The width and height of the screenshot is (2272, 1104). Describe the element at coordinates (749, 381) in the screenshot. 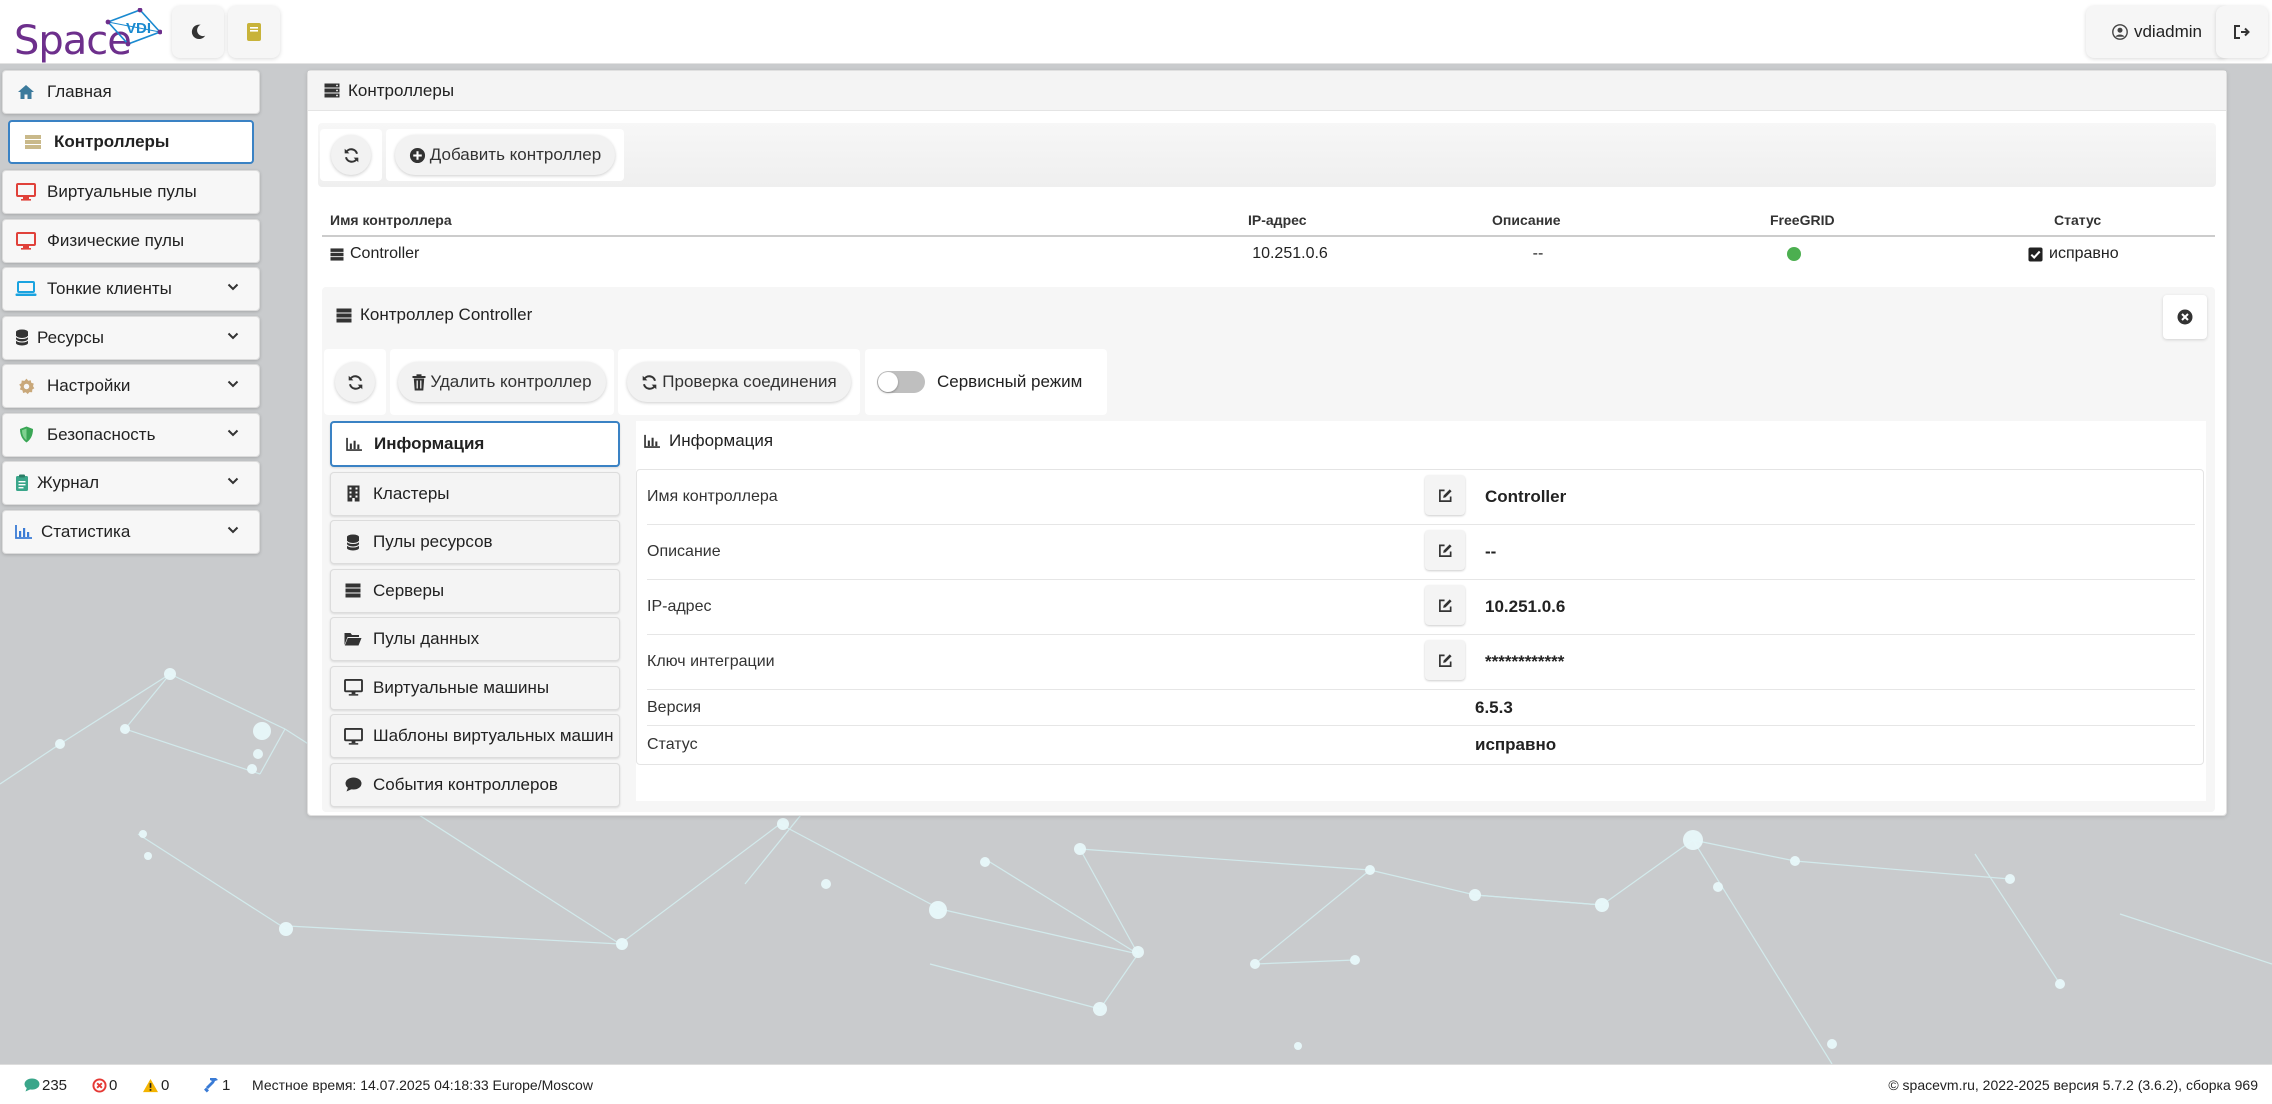

I see `check-connection-label: Проверка соединения` at that location.